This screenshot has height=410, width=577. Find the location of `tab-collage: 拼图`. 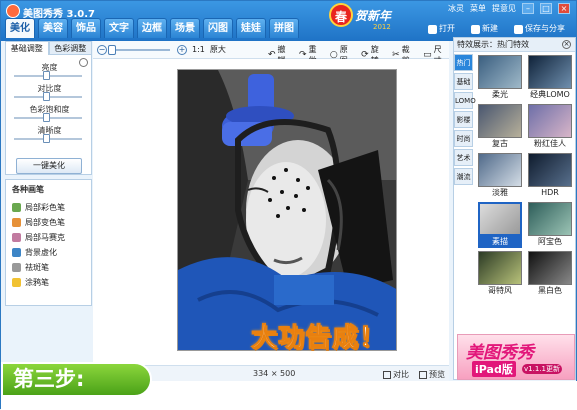

tab-collage: 拼图 is located at coordinates (284, 28).